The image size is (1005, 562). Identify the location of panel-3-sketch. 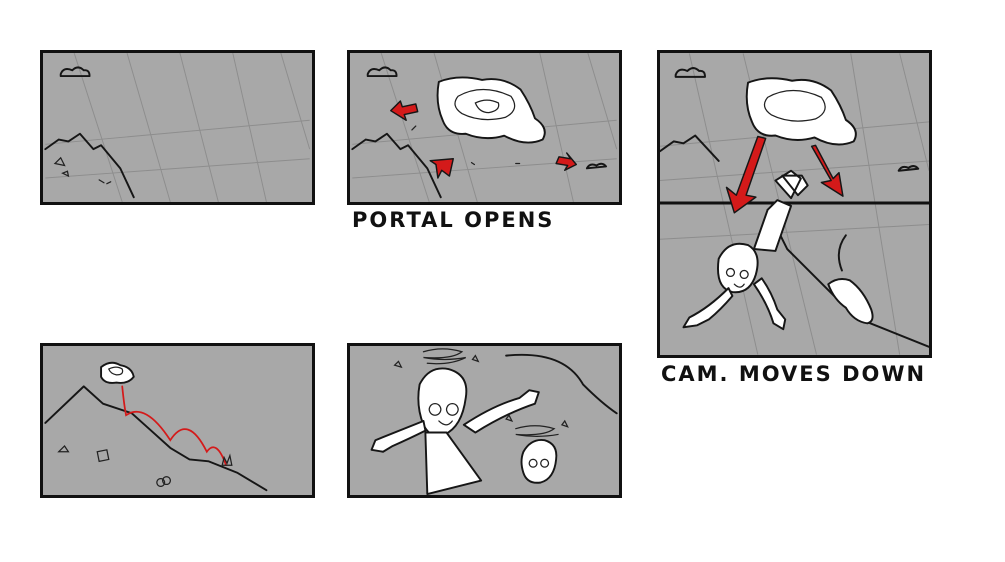
(794, 204).